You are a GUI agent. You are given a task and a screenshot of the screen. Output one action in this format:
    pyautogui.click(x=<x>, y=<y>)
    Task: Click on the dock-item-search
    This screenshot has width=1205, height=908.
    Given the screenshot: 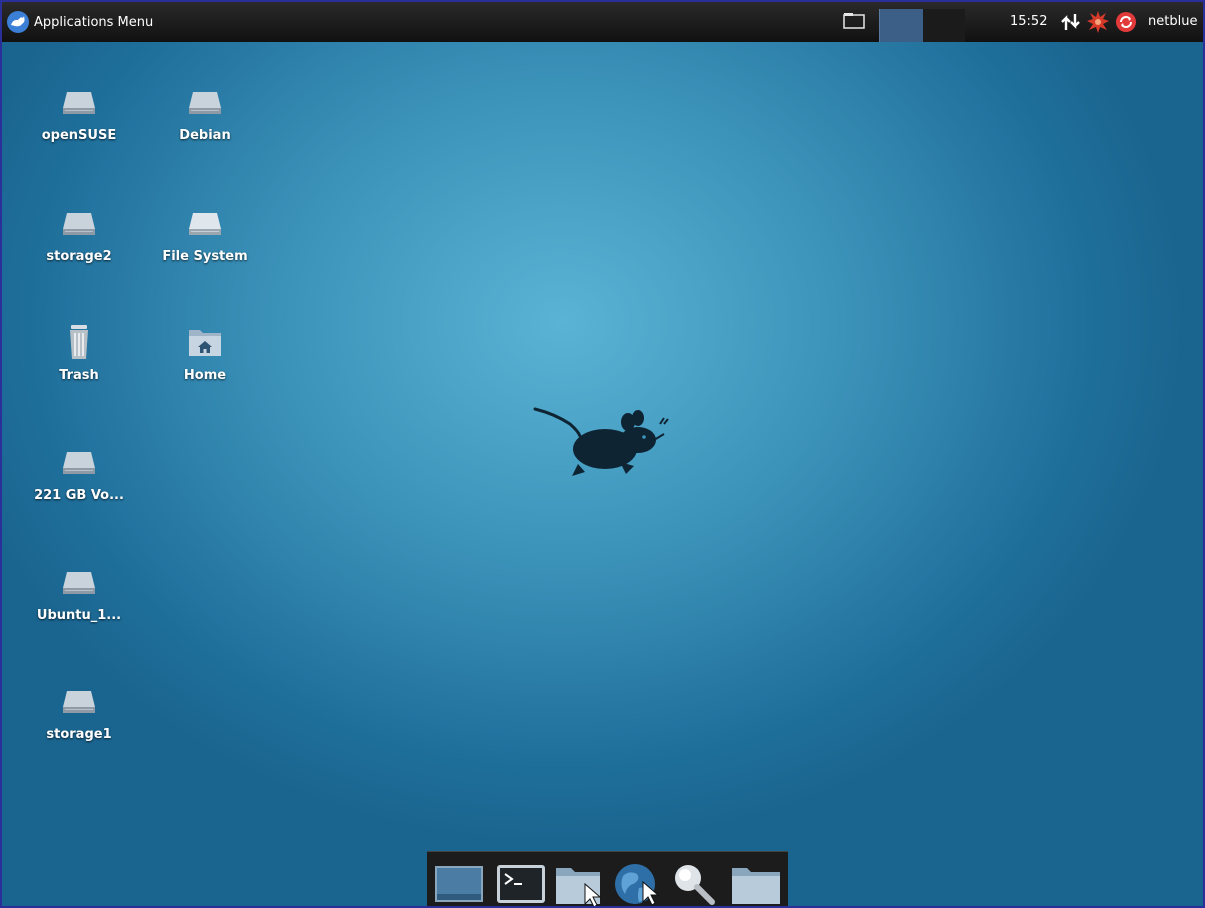 What is the action you would take?
    pyautogui.click(x=695, y=883)
    